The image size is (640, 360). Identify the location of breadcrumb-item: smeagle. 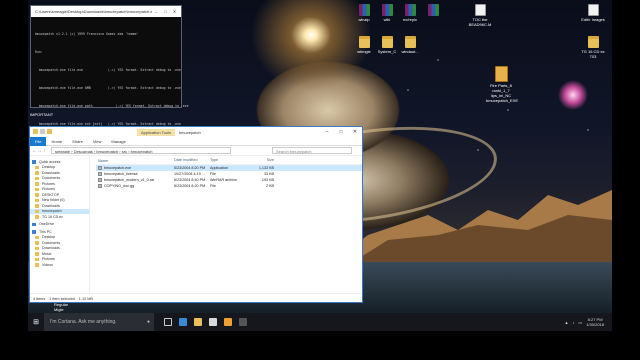
(62, 151).